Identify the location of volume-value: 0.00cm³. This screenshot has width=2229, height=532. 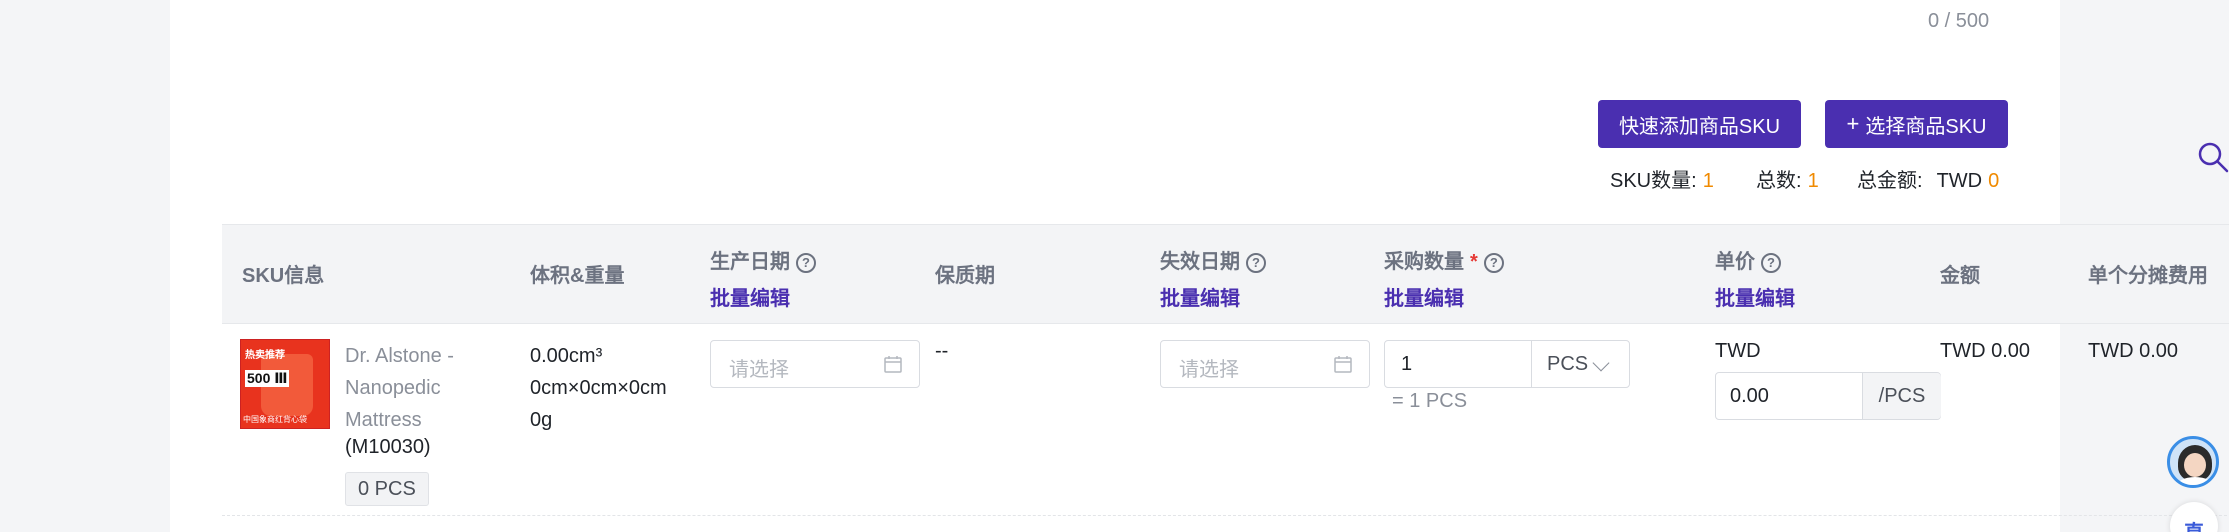
(566, 356).